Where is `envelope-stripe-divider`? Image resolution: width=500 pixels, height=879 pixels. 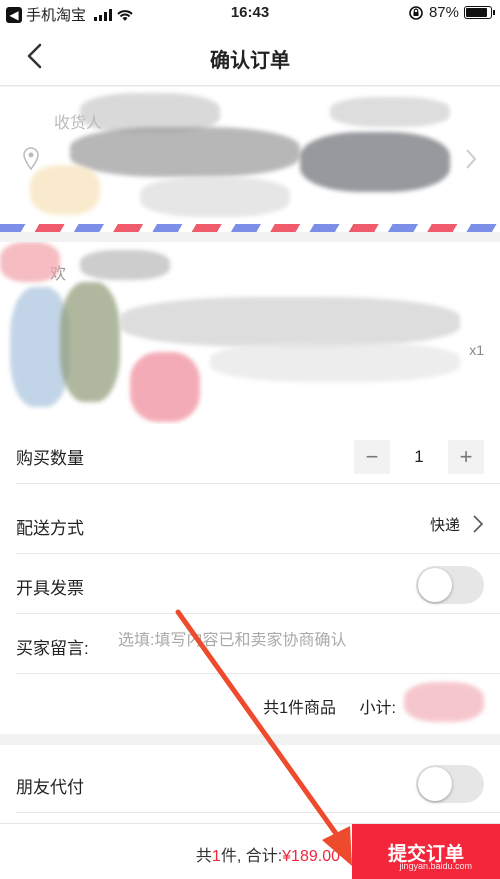
envelope-stripe-divider is located at coordinates (250, 228).